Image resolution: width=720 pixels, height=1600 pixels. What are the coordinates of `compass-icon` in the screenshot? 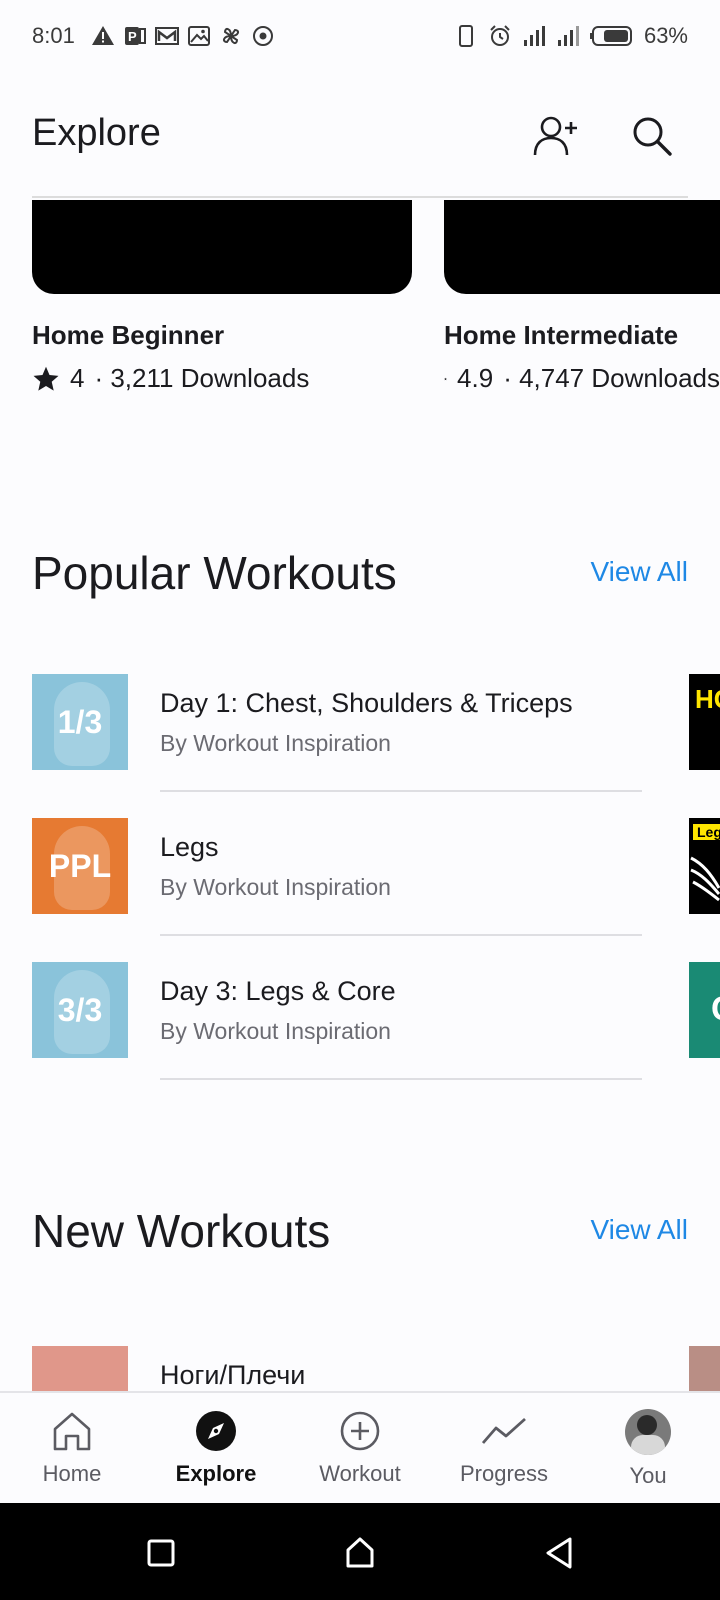 It's located at (216, 1431).